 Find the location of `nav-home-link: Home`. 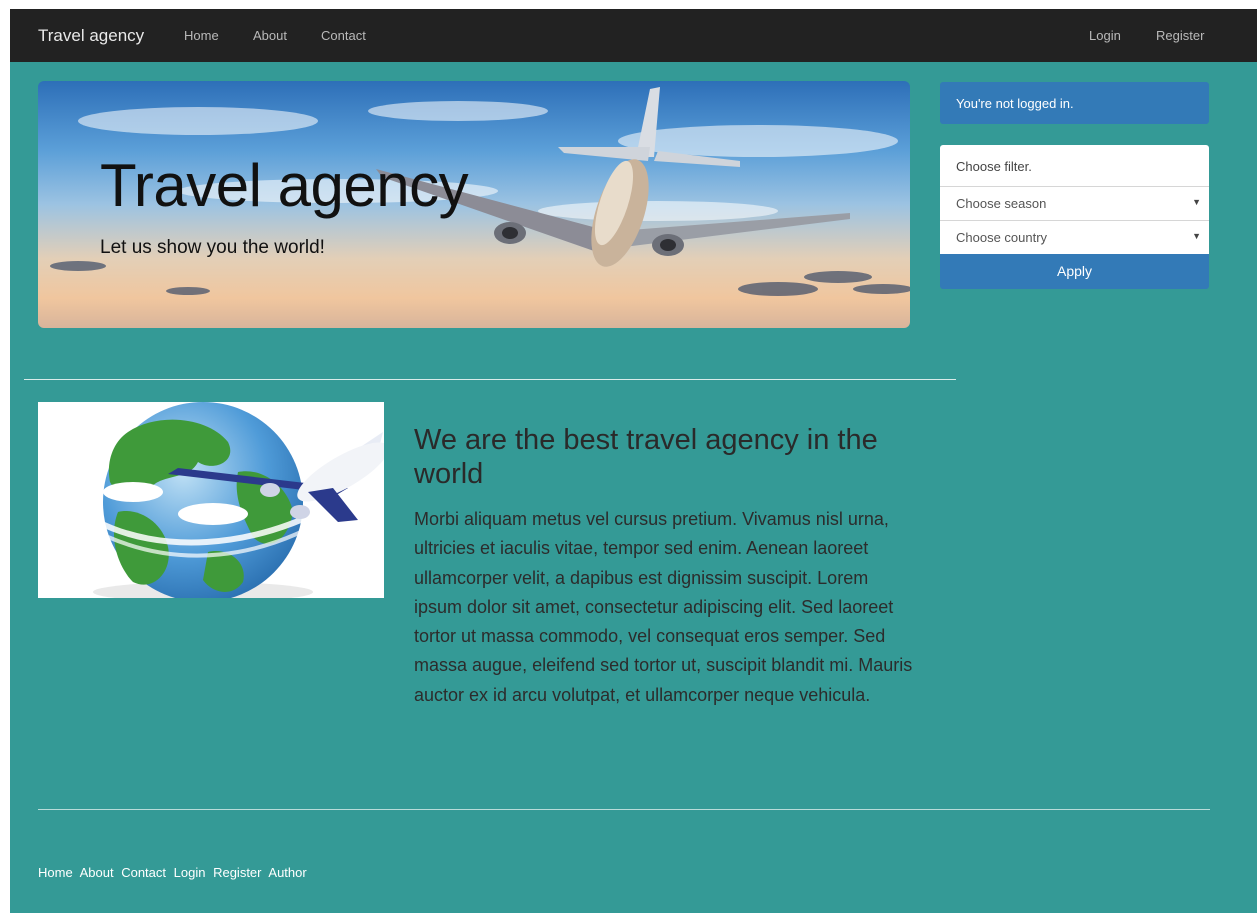

nav-home-link: Home is located at coordinates (201, 35).